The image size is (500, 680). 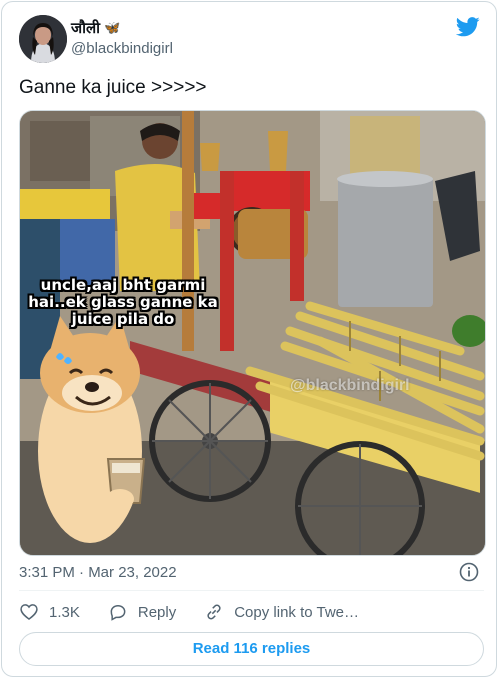 I want to click on tweet-timestamp: 3:31 PM · Mar 23, 2022, so click(x=98, y=572).